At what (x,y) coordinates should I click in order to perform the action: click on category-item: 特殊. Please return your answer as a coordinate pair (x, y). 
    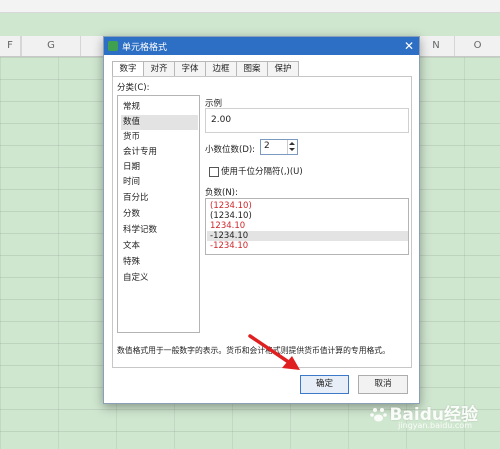
    Looking at the image, I should click on (159, 262).